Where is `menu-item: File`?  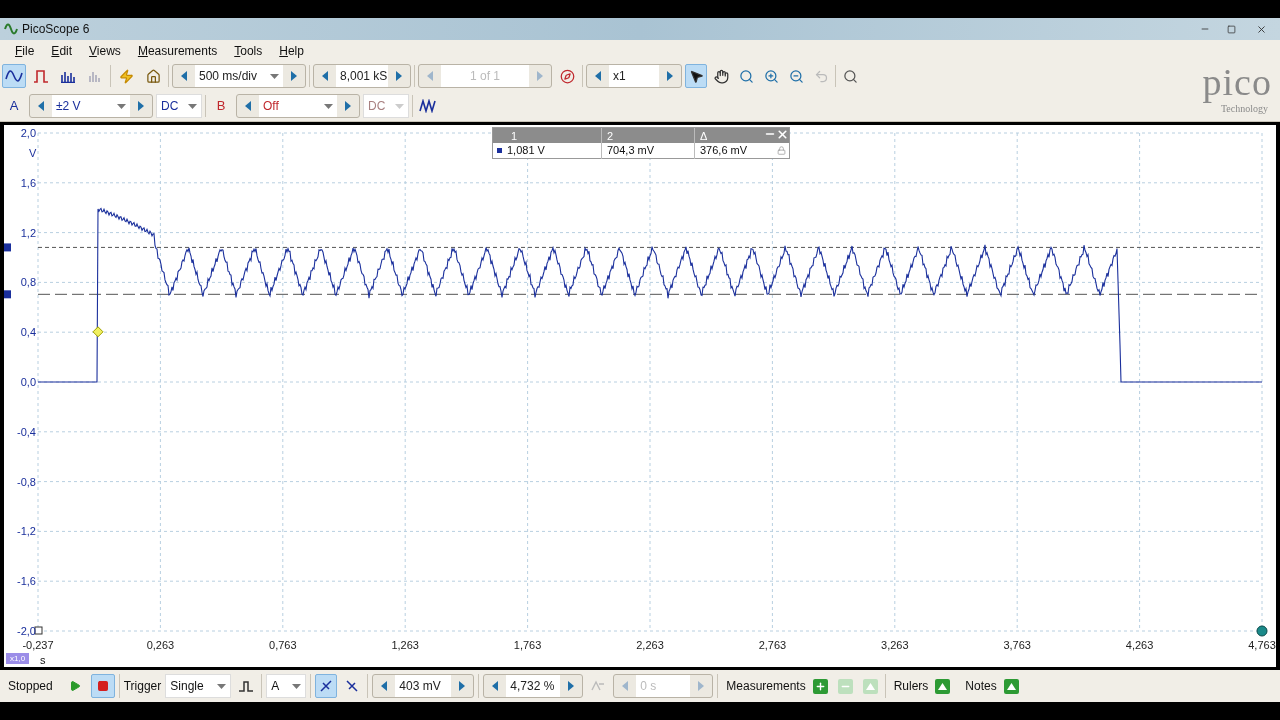 menu-item: File is located at coordinates (25, 50).